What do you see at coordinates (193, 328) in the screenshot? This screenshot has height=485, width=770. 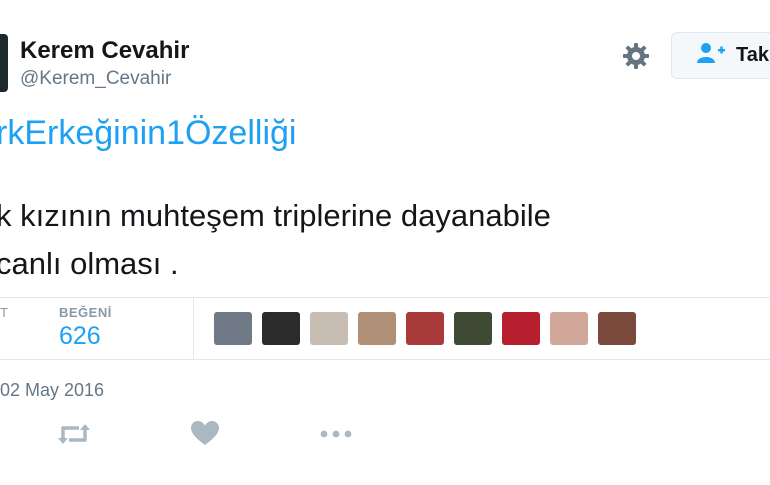 I see `stats-divider` at bounding box center [193, 328].